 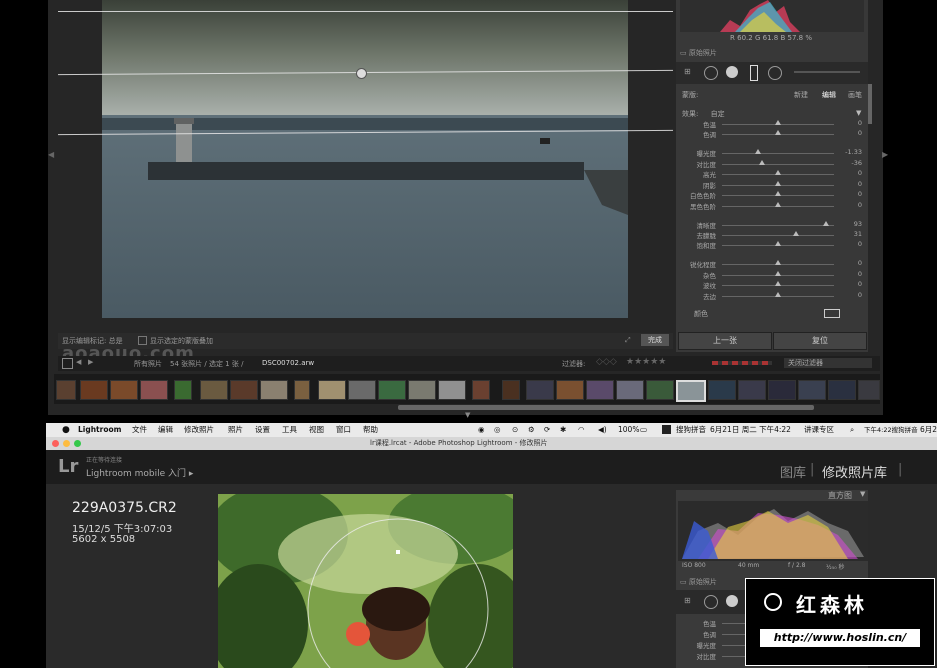 What do you see at coordinates (793, 471) in the screenshot?
I see `module-library: 图库` at bounding box center [793, 471].